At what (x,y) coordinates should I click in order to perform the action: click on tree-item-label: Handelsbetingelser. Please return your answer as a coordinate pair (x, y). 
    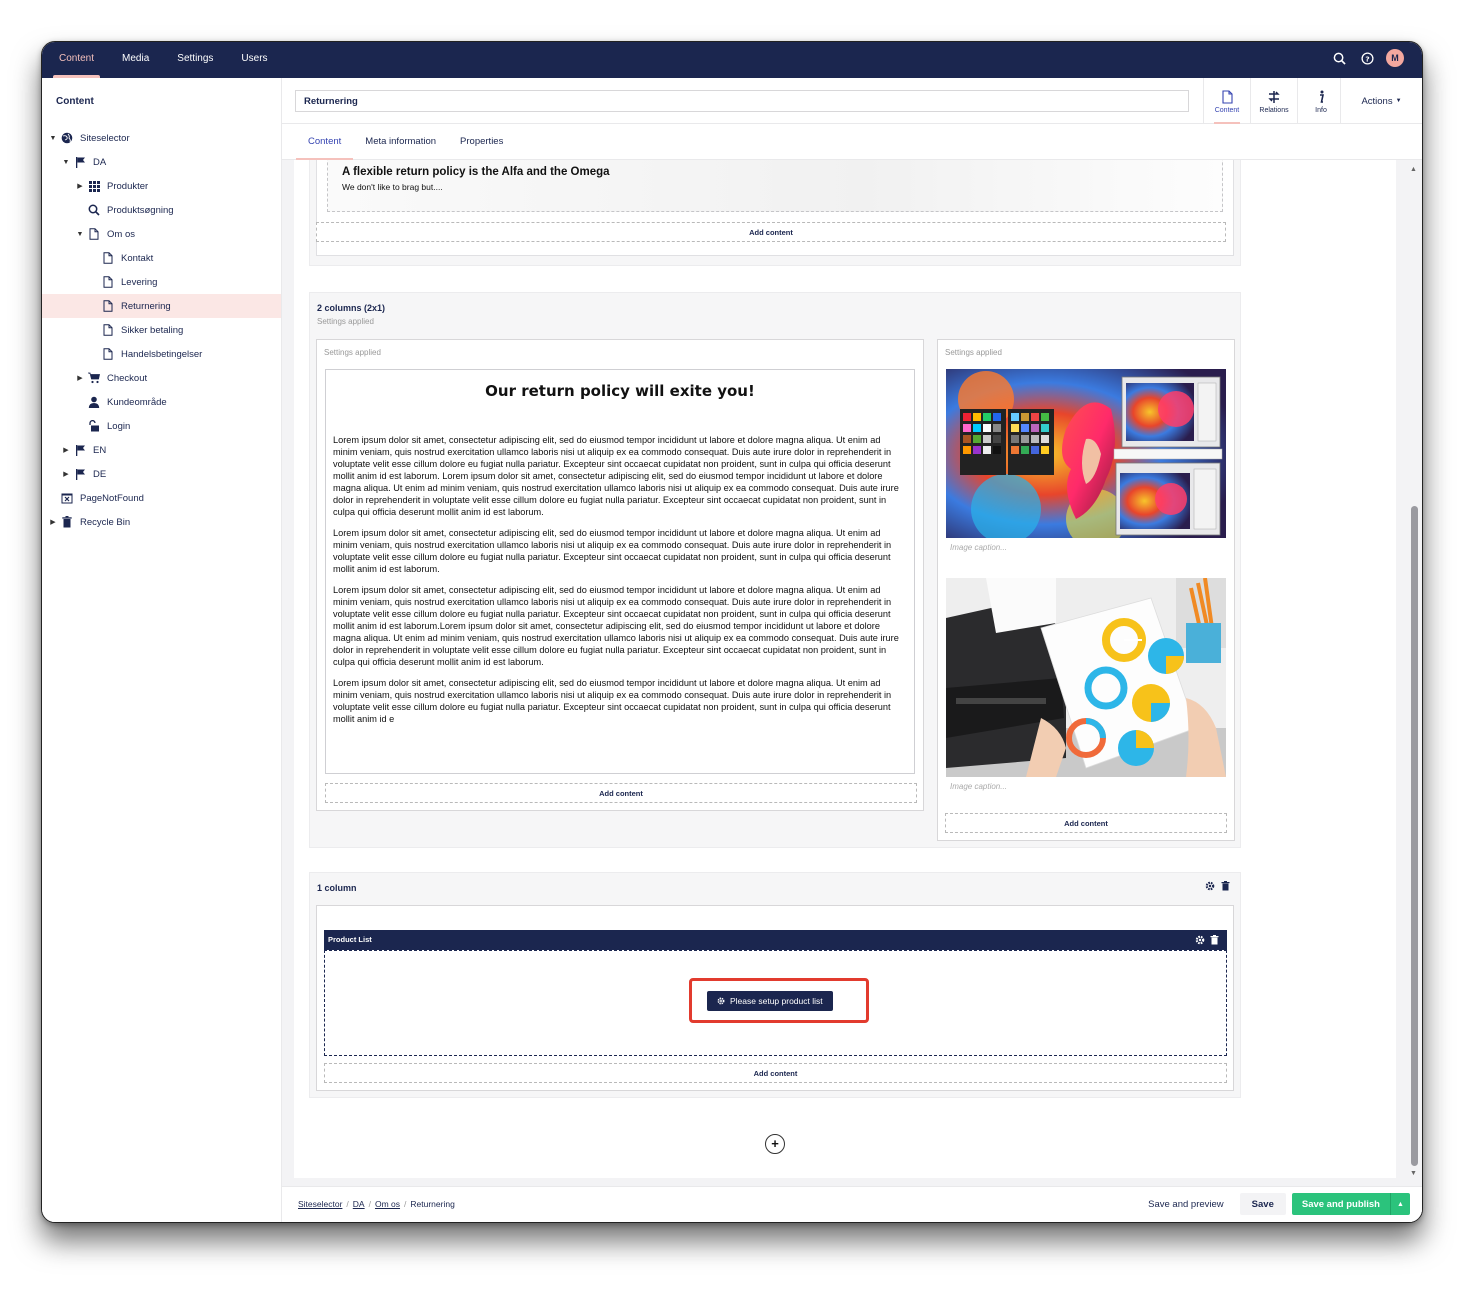
    Looking at the image, I should click on (162, 354).